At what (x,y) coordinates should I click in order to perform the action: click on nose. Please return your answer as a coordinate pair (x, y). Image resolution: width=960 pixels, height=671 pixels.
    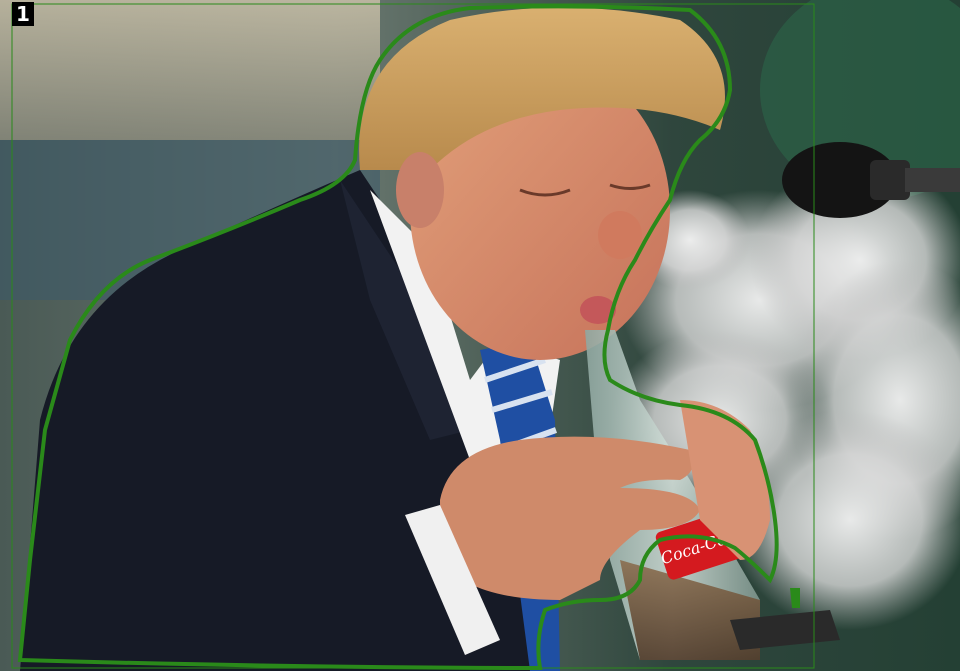
    Looking at the image, I should click on (620, 235).